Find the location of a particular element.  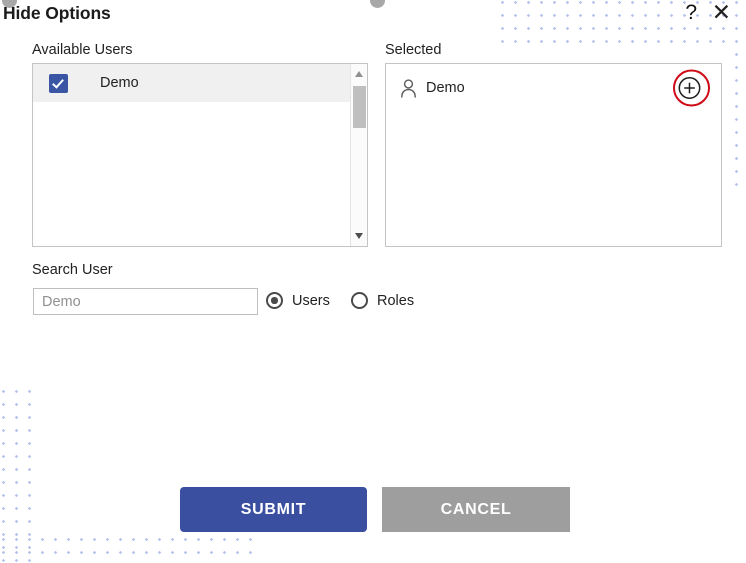

radio-roles-mark is located at coordinates (359, 300).